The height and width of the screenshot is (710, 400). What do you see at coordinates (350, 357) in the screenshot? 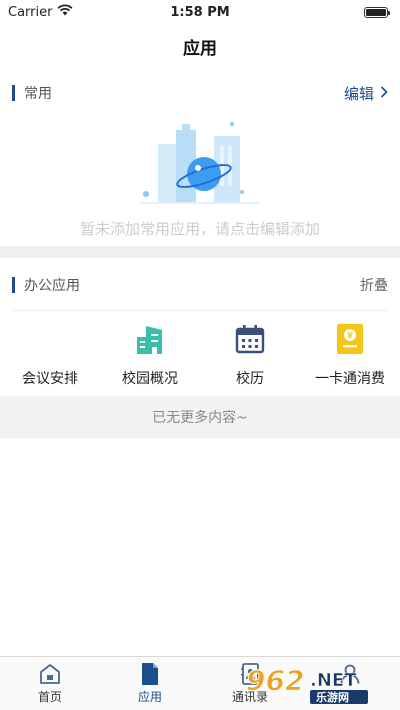
I see `app-card-payment: 一卡通消费` at bounding box center [350, 357].